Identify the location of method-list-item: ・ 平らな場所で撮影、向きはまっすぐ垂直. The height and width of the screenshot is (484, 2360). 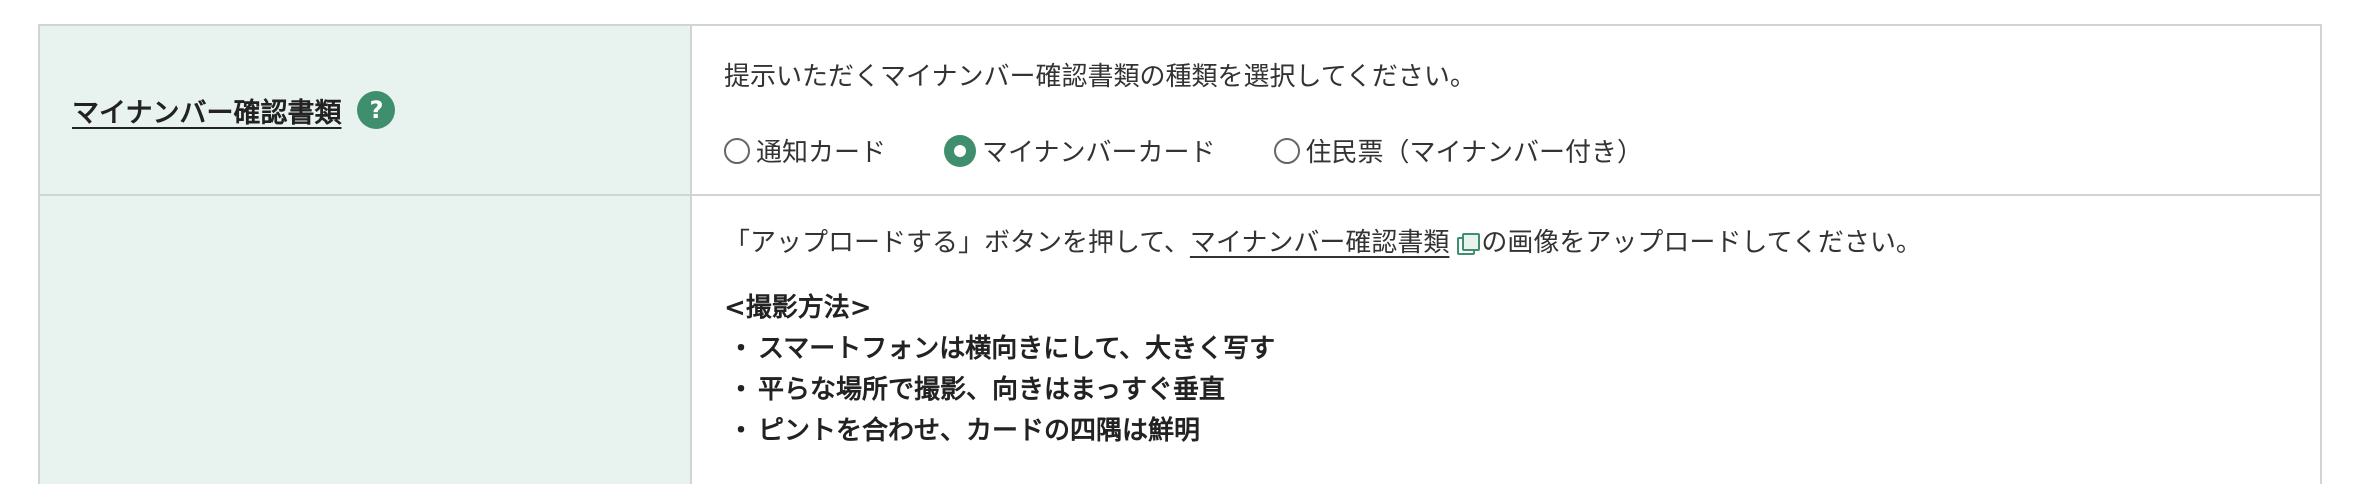
(999, 390).